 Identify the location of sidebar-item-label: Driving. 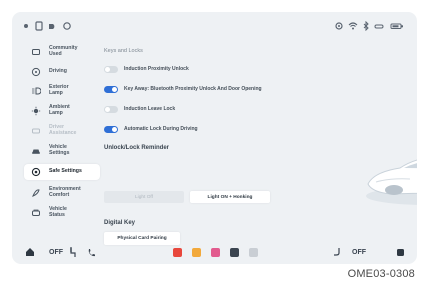
(58, 71).